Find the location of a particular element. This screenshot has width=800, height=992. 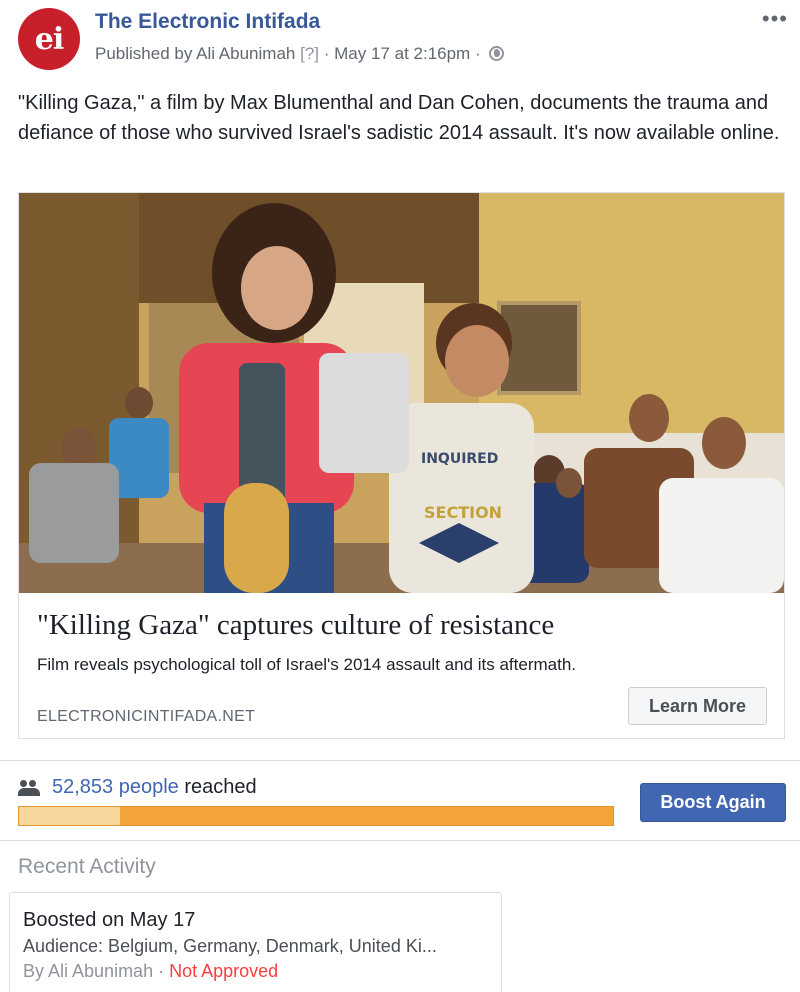

recent-activity-heading: Recent Activity is located at coordinates (87, 866).